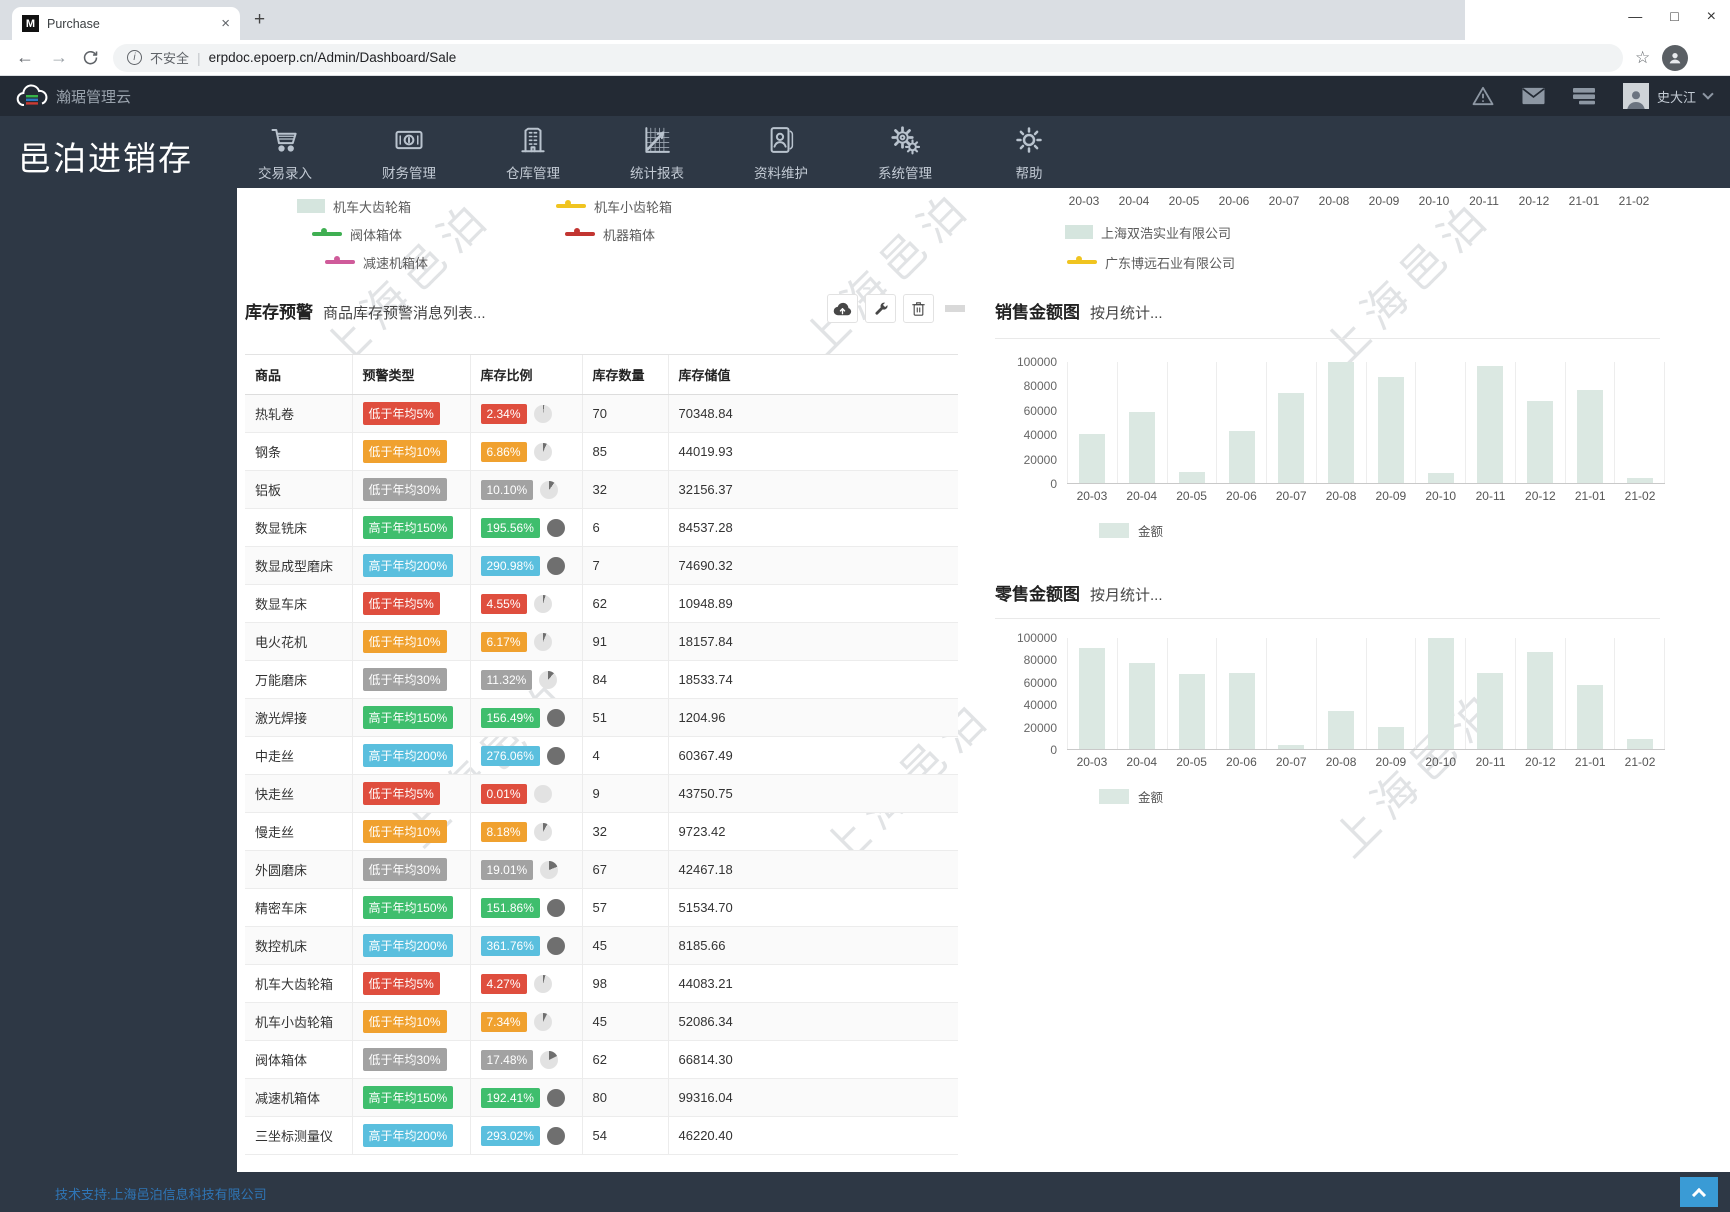 Image resolution: width=1730 pixels, height=1212 pixels. Describe the element at coordinates (525, 831) in the screenshot. I see `cell-ratio: 8.18%` at that location.